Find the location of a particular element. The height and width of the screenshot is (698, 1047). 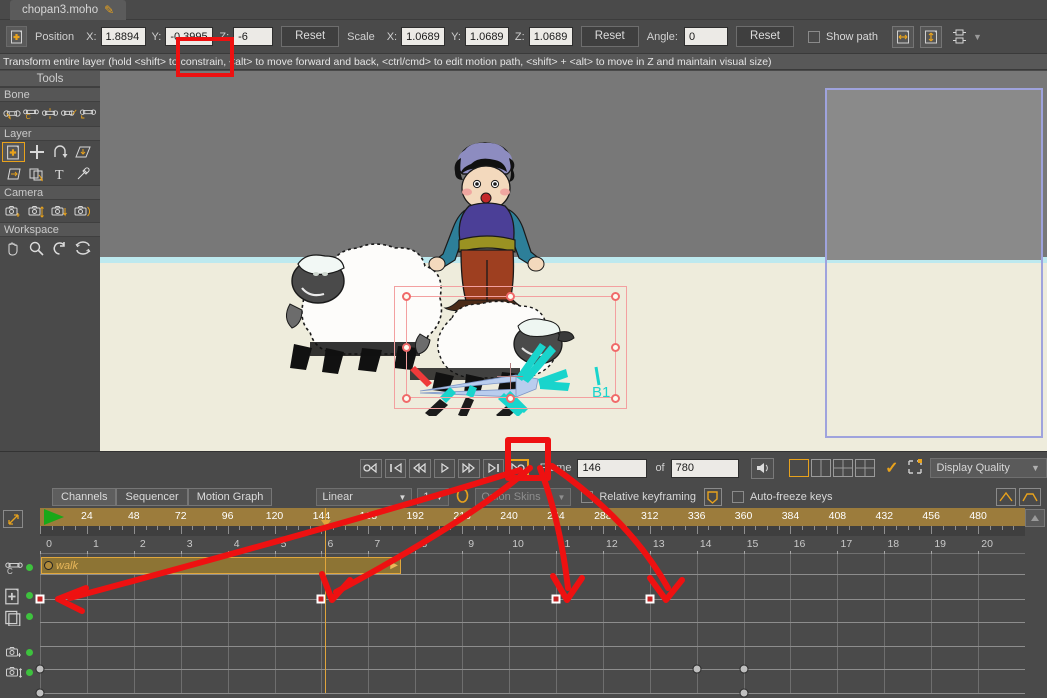

timeline-start-marker is located at coordinates (54, 517).